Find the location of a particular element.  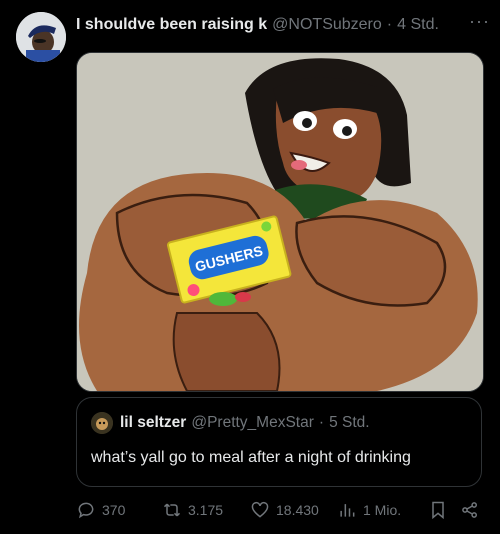

post-timestamp: 4 Std. is located at coordinates (418, 25).